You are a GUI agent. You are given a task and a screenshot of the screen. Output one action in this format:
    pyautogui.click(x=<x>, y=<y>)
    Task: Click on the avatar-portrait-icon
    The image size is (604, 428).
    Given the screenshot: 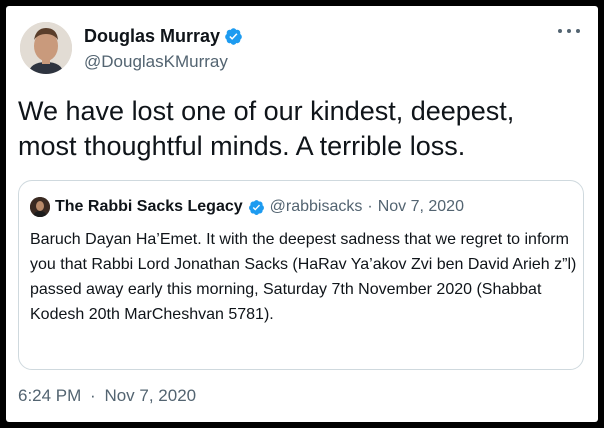 What is the action you would take?
    pyautogui.click(x=46, y=48)
    